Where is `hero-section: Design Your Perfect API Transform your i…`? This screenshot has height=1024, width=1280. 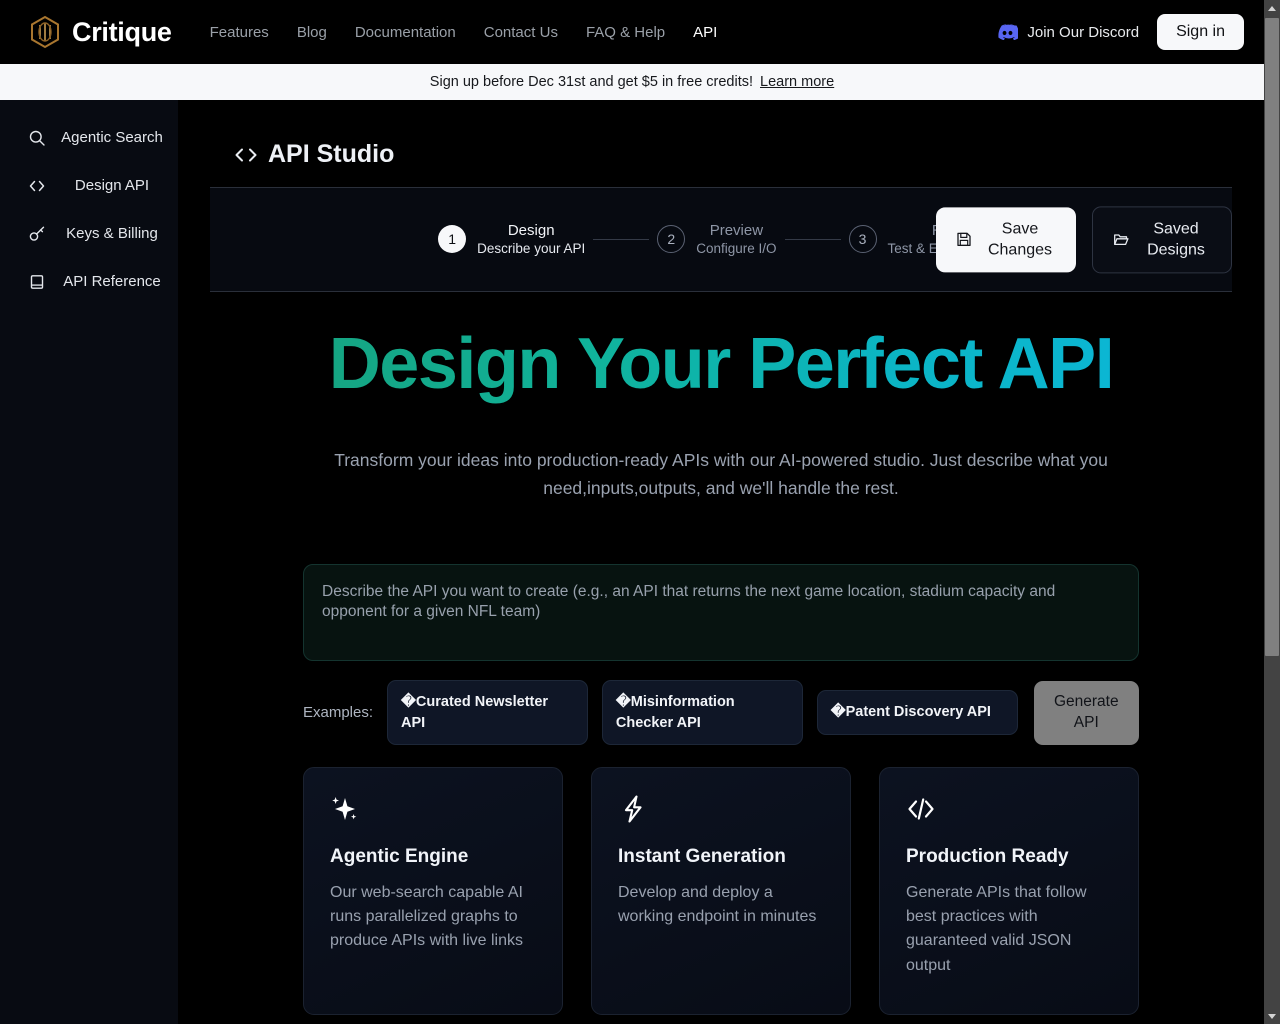 hero-section: Design Your Perfect API Transform your i… is located at coordinates (721, 415).